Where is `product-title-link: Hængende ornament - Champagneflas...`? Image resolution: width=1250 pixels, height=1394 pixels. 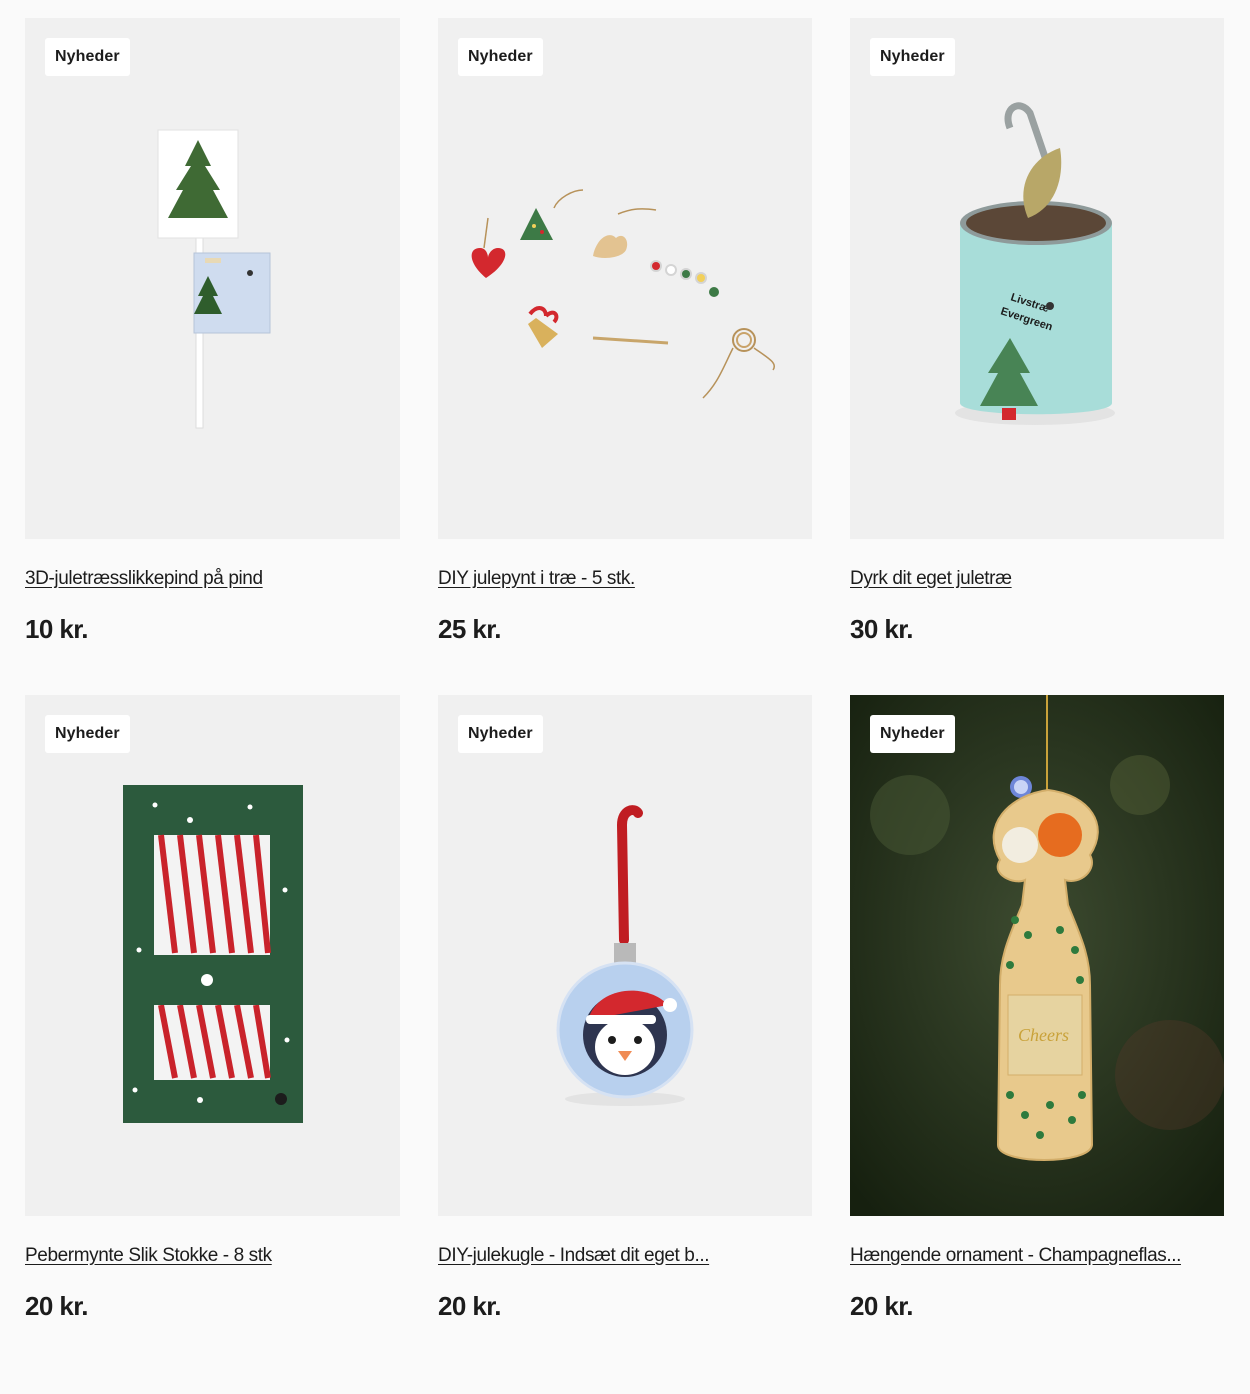 product-title-link: Hængende ornament - Champagneflas... is located at coordinates (1030, 1256).